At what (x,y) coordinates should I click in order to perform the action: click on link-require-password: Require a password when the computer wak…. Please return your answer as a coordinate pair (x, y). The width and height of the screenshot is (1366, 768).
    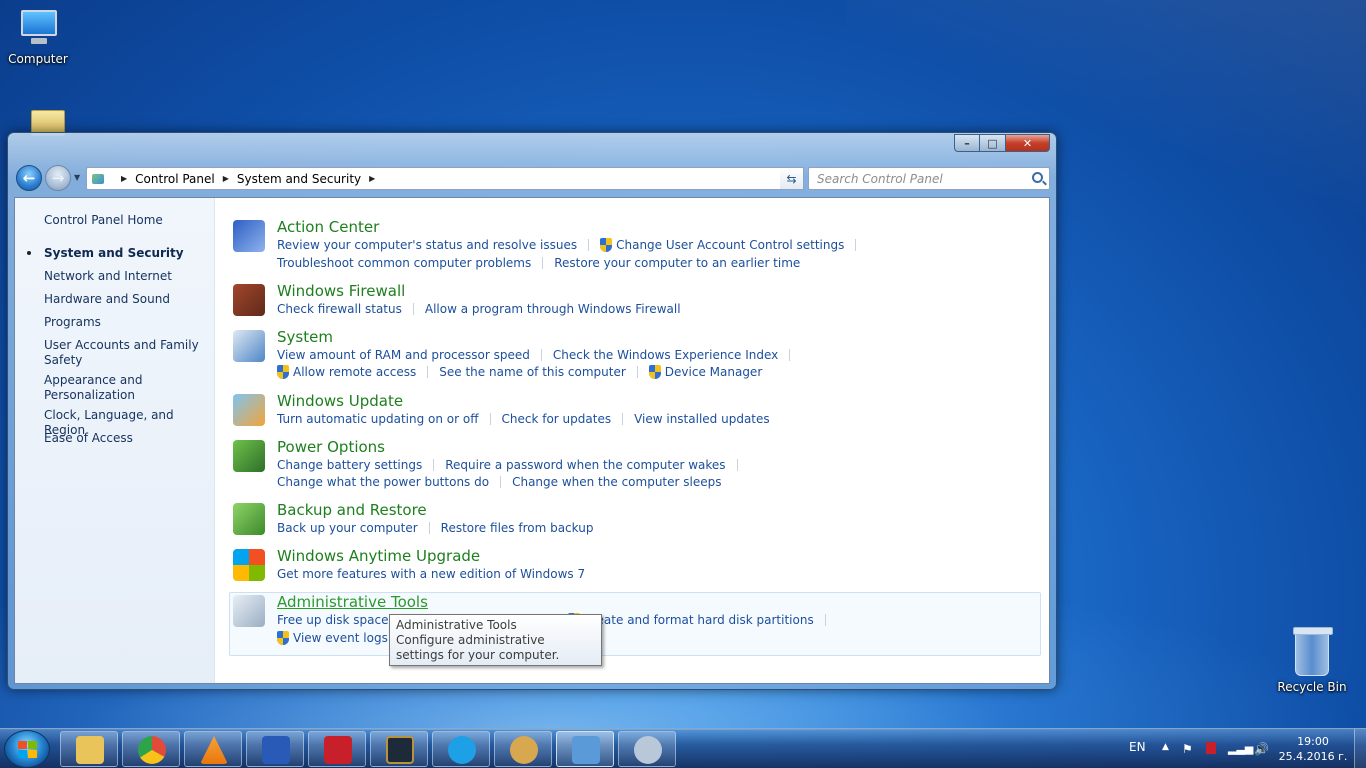
    Looking at the image, I should click on (585, 465).